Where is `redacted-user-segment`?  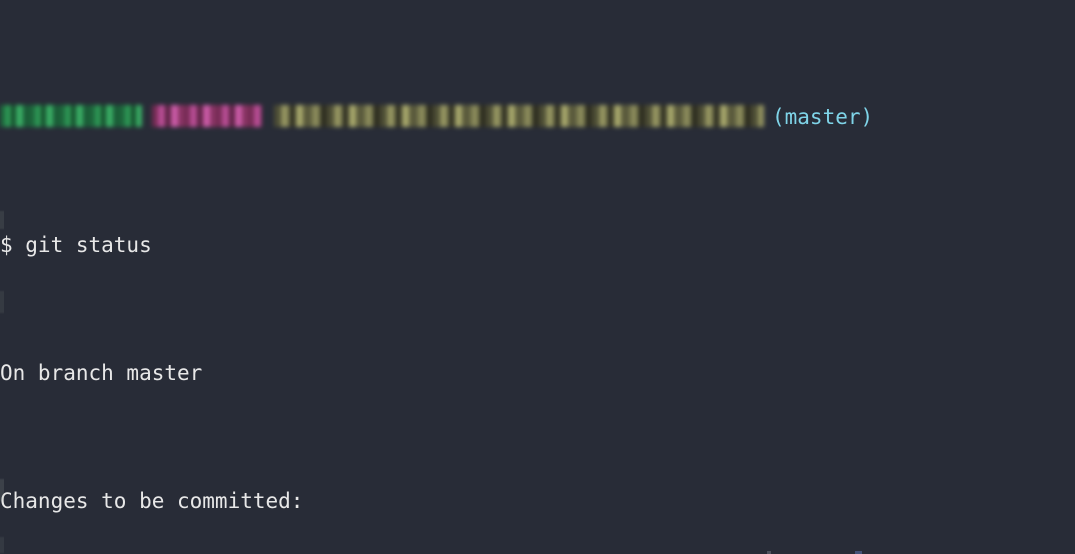 redacted-user-segment is located at coordinates (71, 116).